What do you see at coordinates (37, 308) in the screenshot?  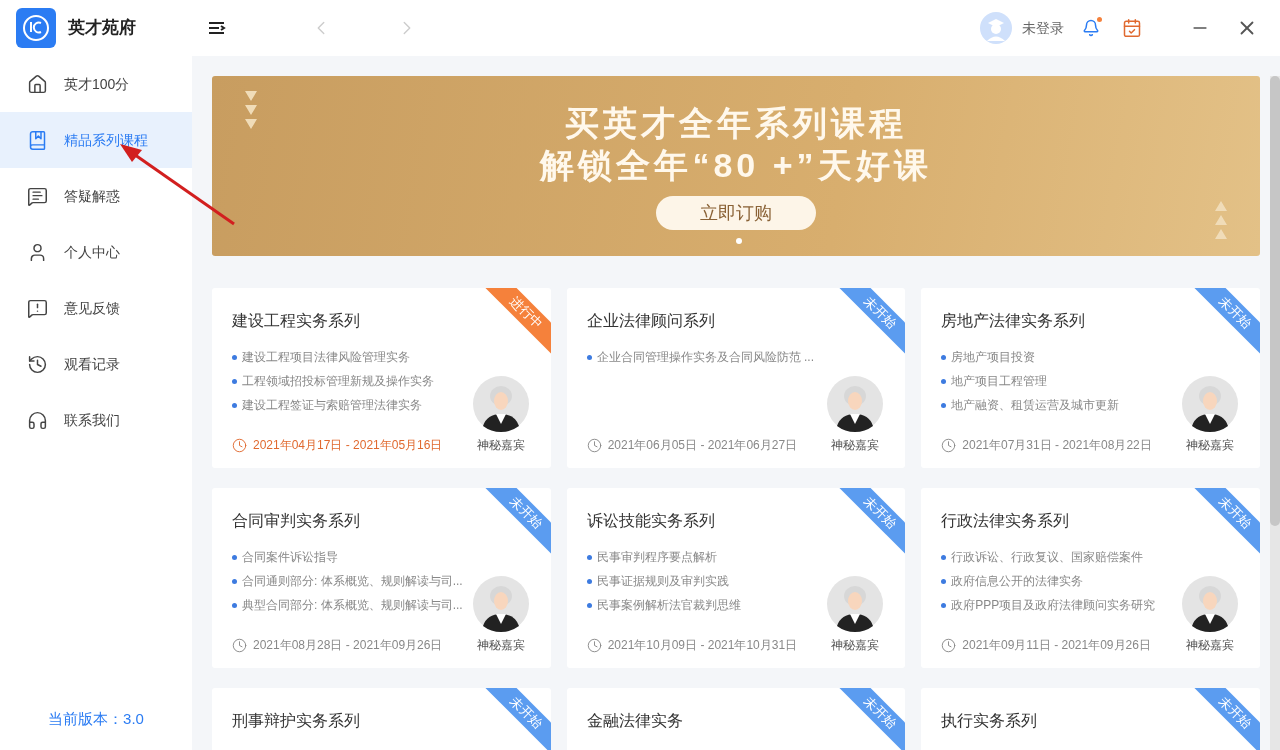 I see `feedback-icon` at bounding box center [37, 308].